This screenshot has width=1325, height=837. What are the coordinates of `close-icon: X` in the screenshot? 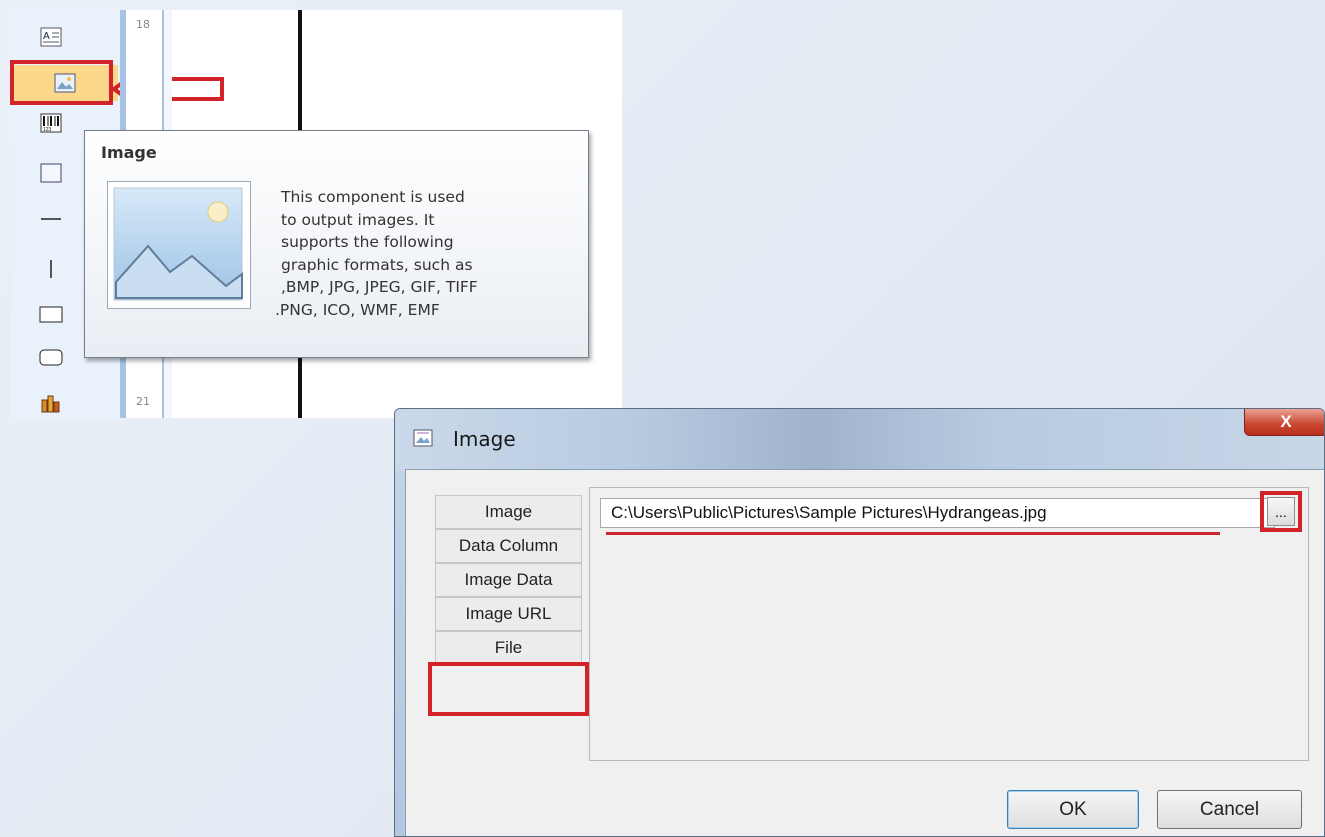 It's located at (1286, 421).